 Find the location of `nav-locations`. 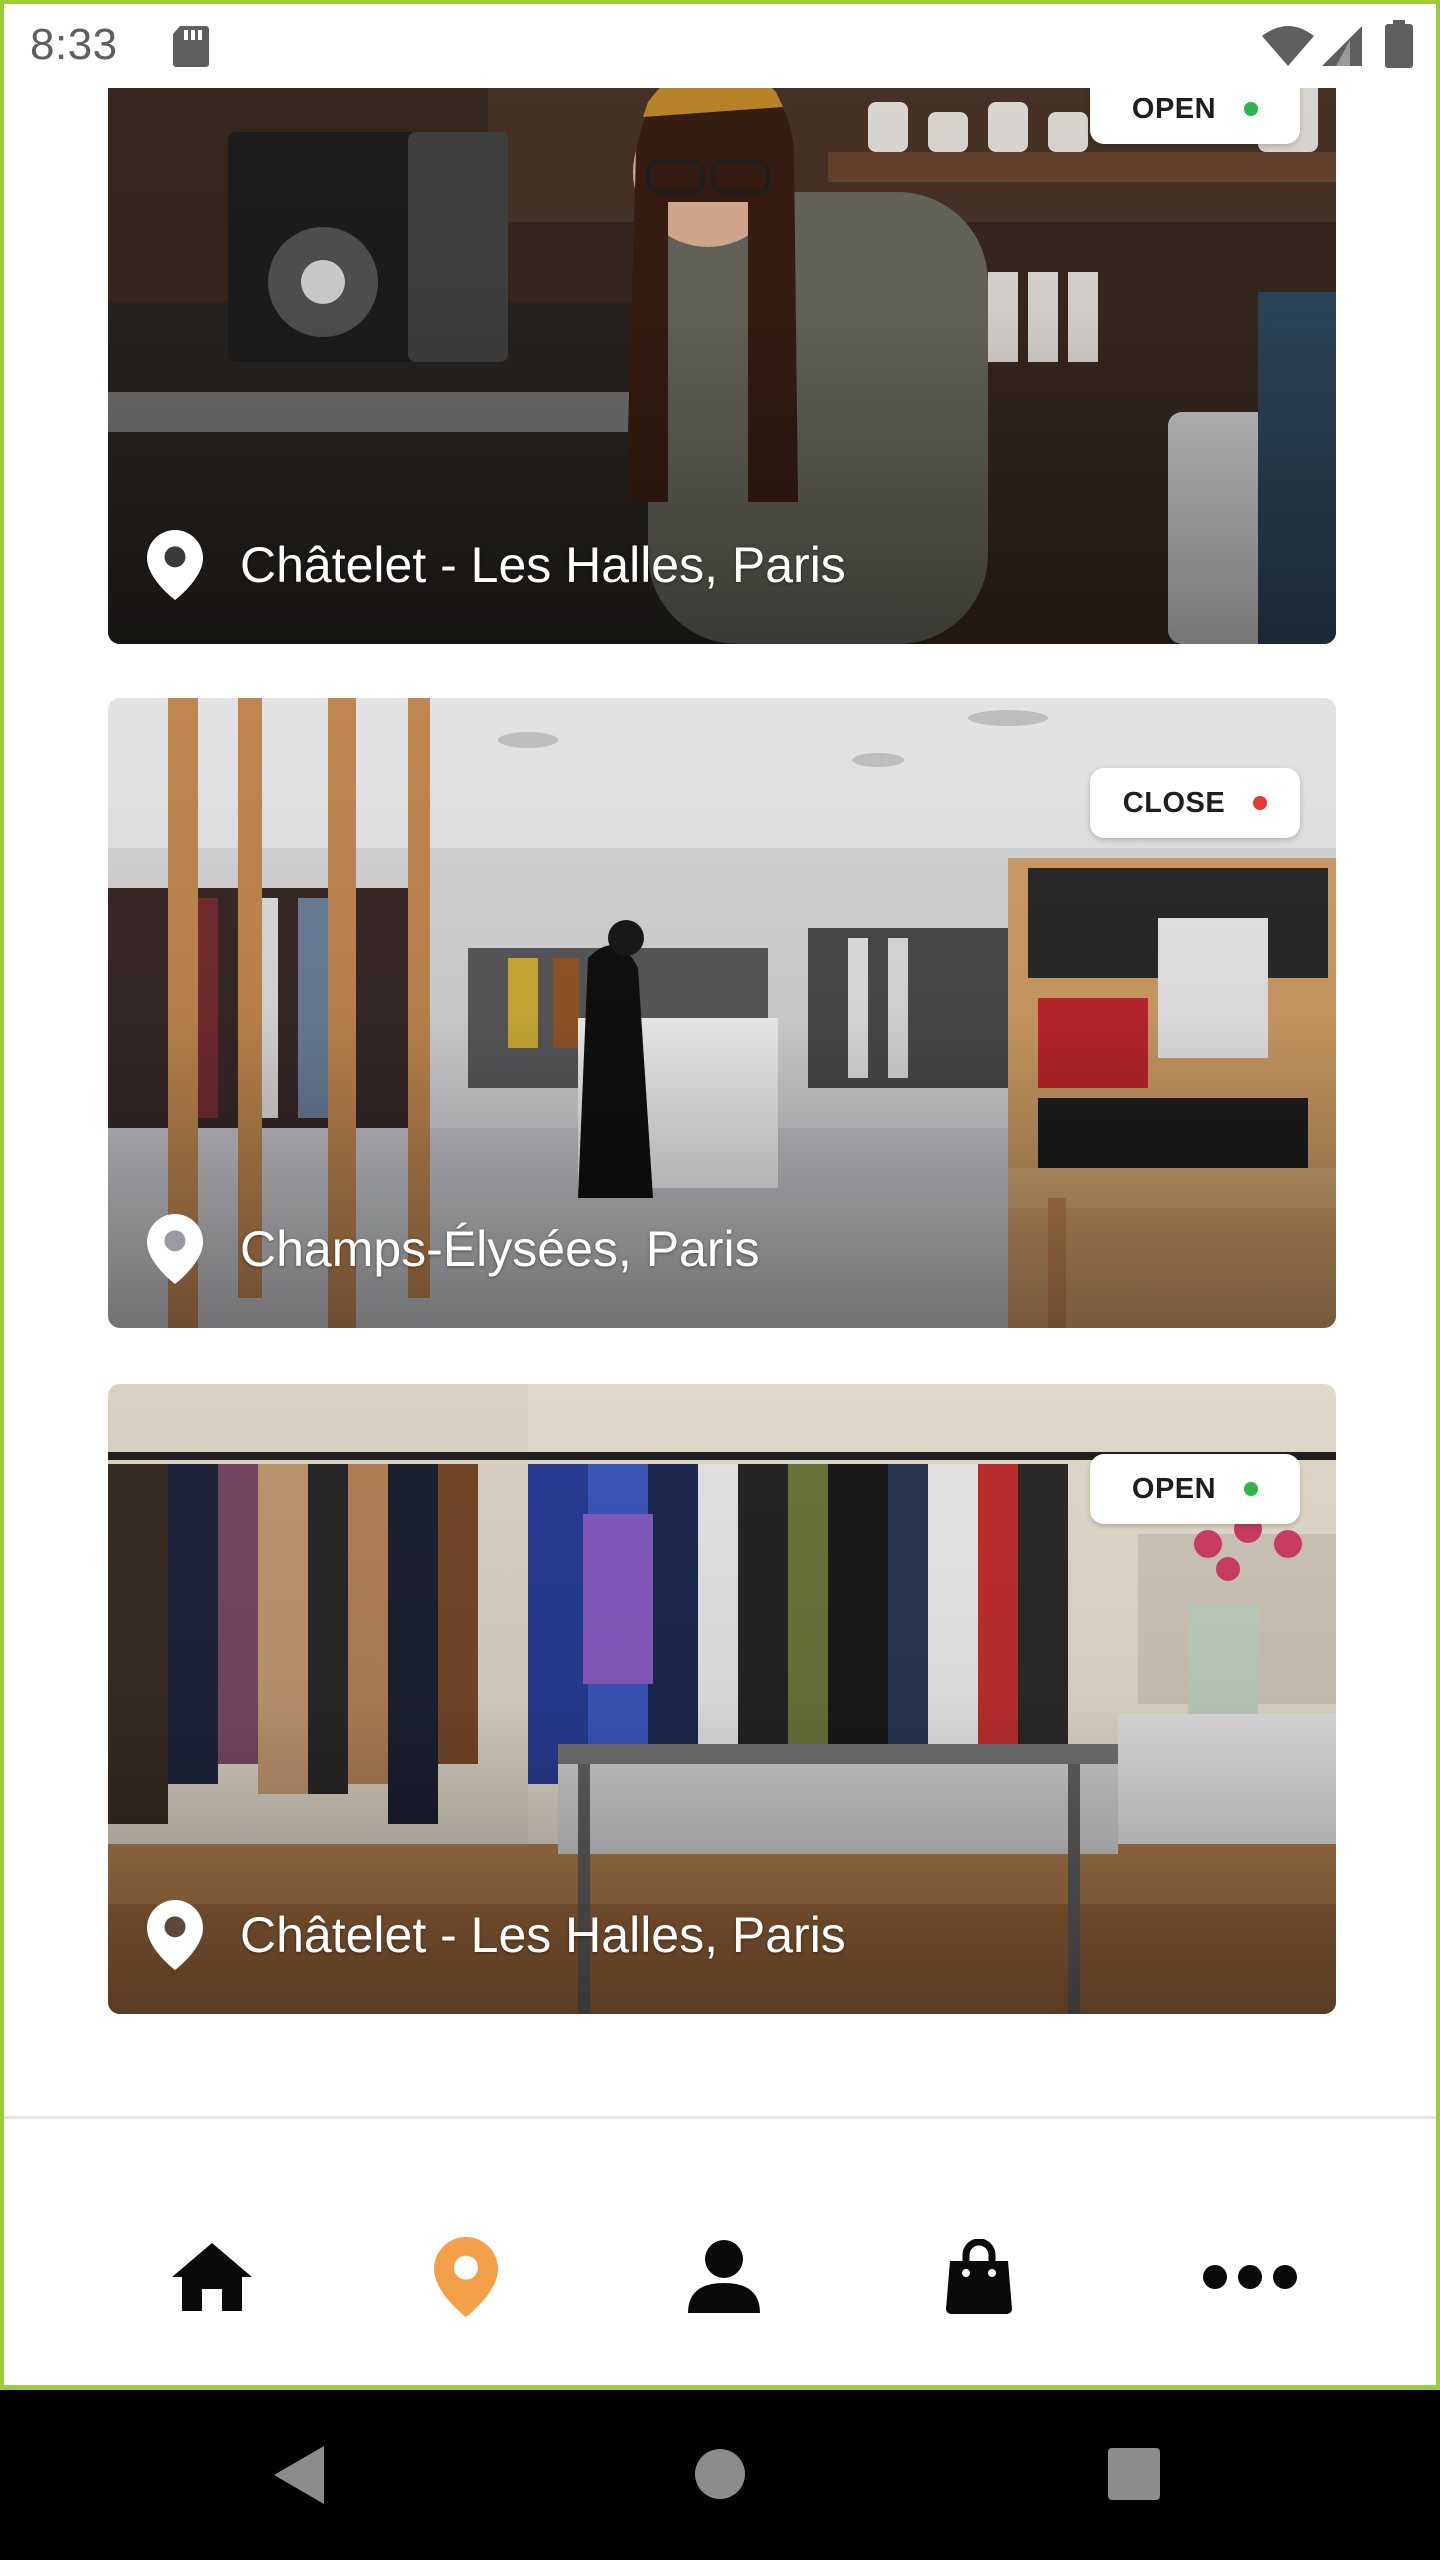

nav-locations is located at coordinates (466, 2277).